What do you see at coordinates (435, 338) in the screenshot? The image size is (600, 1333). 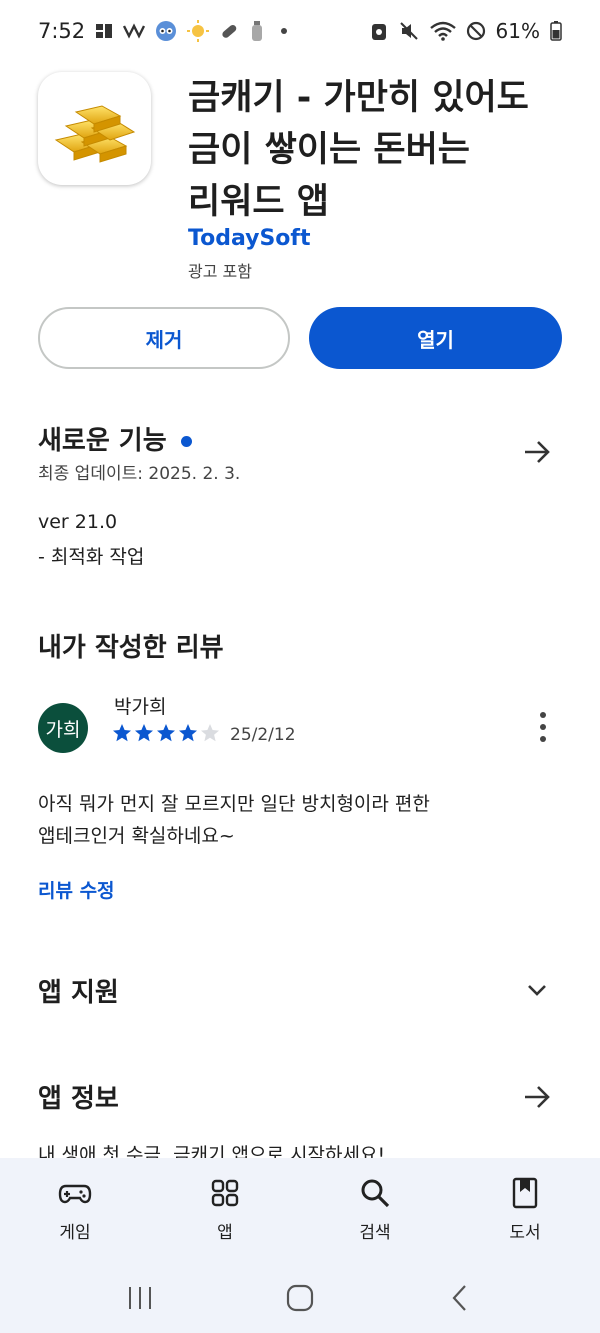 I see `open-button: 열기` at bounding box center [435, 338].